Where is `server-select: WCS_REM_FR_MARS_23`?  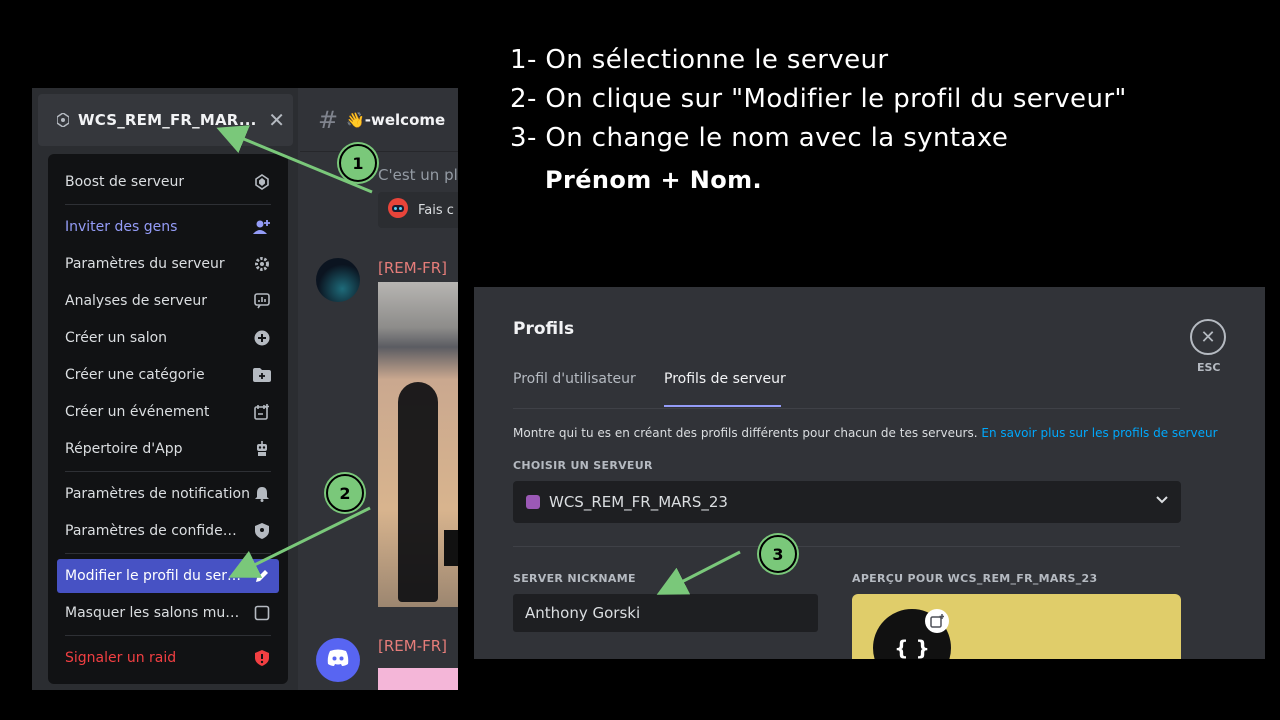
server-select: WCS_REM_FR_MARS_23 is located at coordinates (847, 502).